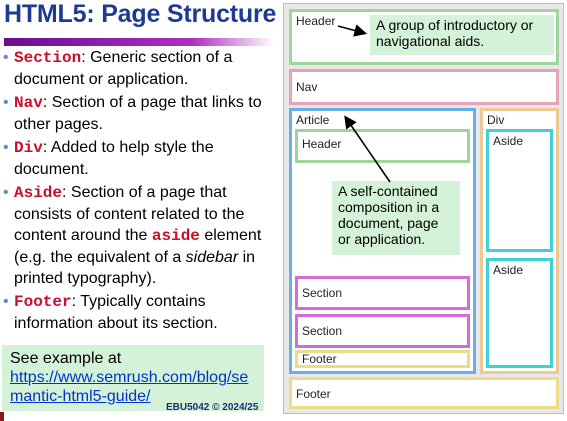 The height and width of the screenshot is (421, 567). What do you see at coordinates (424, 87) in the screenshot?
I see `diagram-nav-box: Nav` at bounding box center [424, 87].